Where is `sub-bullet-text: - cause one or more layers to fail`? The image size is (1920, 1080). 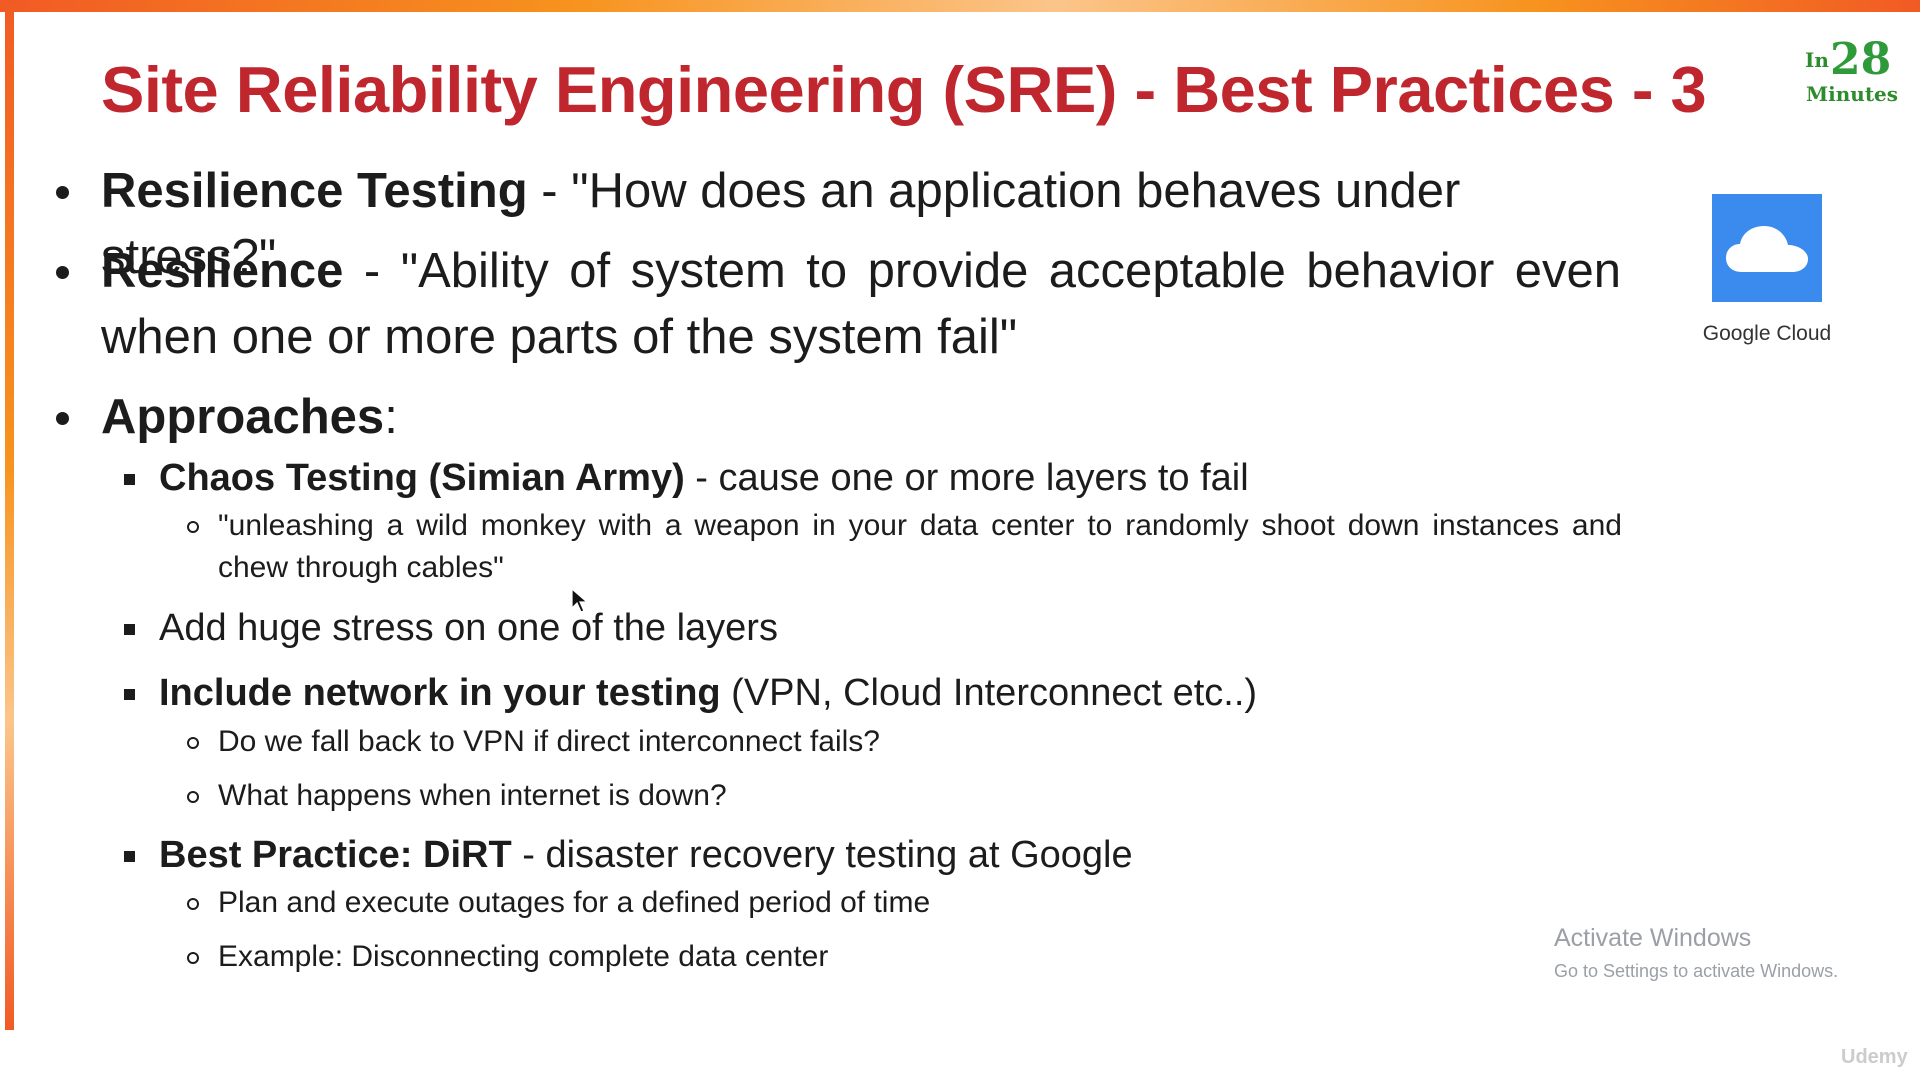 sub-bullet-text: - cause one or more layers to fail is located at coordinates (966, 478).